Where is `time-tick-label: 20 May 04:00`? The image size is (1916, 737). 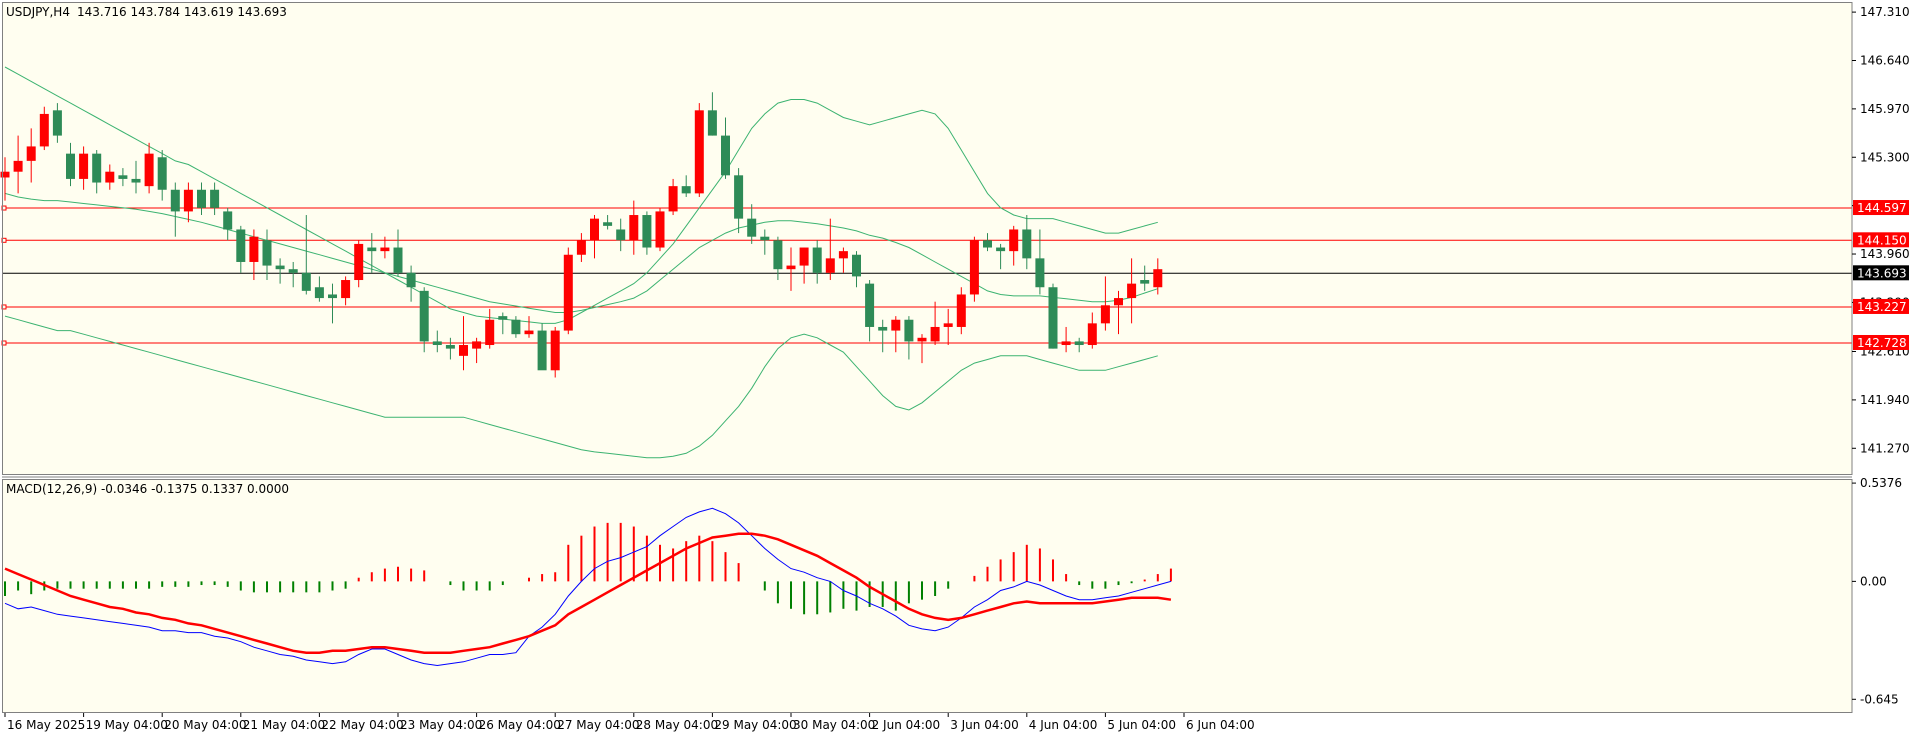 time-tick-label: 20 May 04:00 is located at coordinates (205, 725).